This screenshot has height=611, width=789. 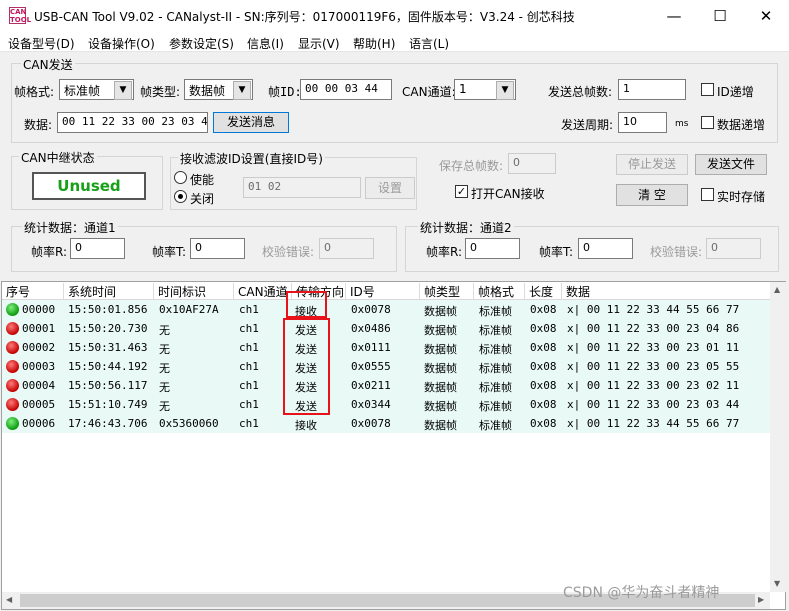 What do you see at coordinates (263, 291) in the screenshot?
I see `col-channel: CAN通道` at bounding box center [263, 291].